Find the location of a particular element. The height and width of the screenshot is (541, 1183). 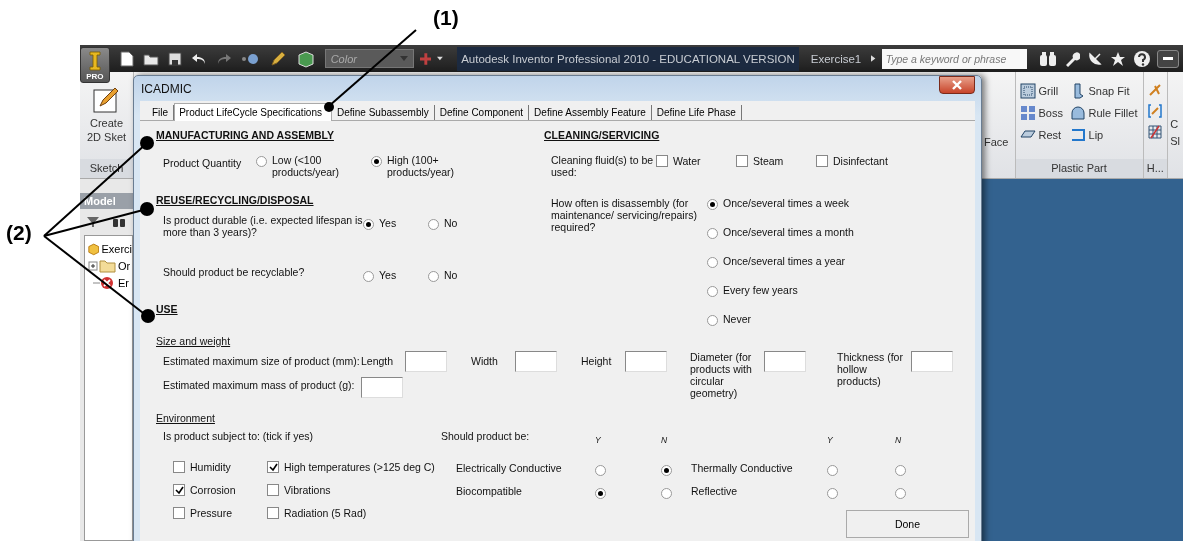

cube-icon is located at coordinates (305, 58).